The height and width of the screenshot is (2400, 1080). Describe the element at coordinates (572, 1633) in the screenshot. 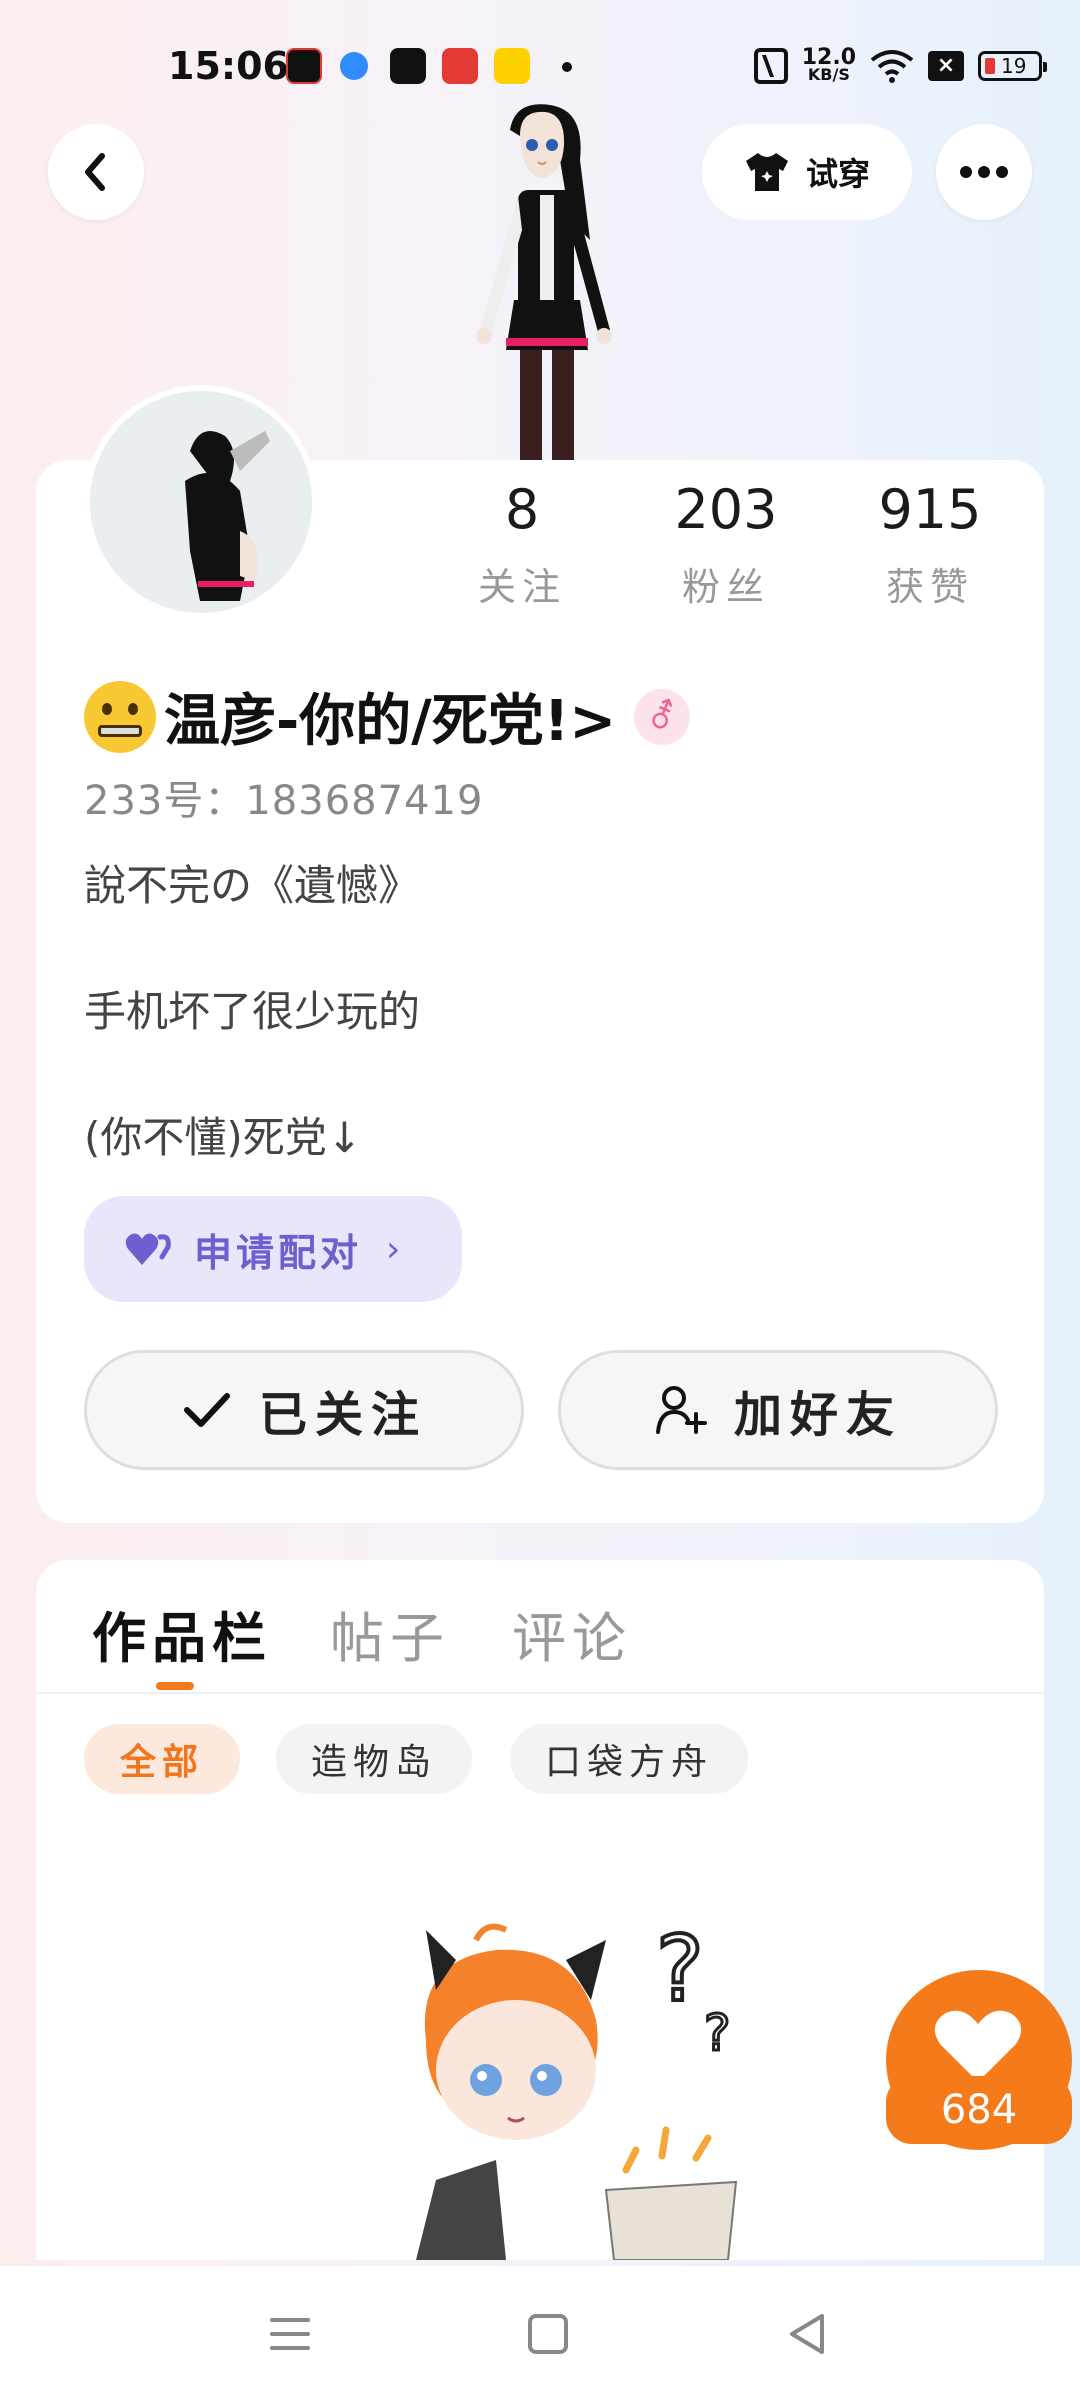

I see `tab-comments: 评论` at that location.